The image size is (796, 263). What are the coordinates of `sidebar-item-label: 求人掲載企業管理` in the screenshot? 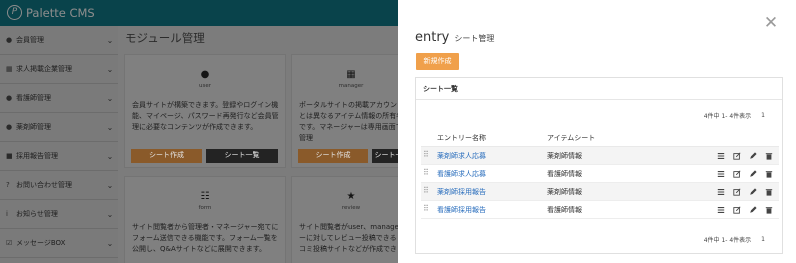 It's located at (44, 69).